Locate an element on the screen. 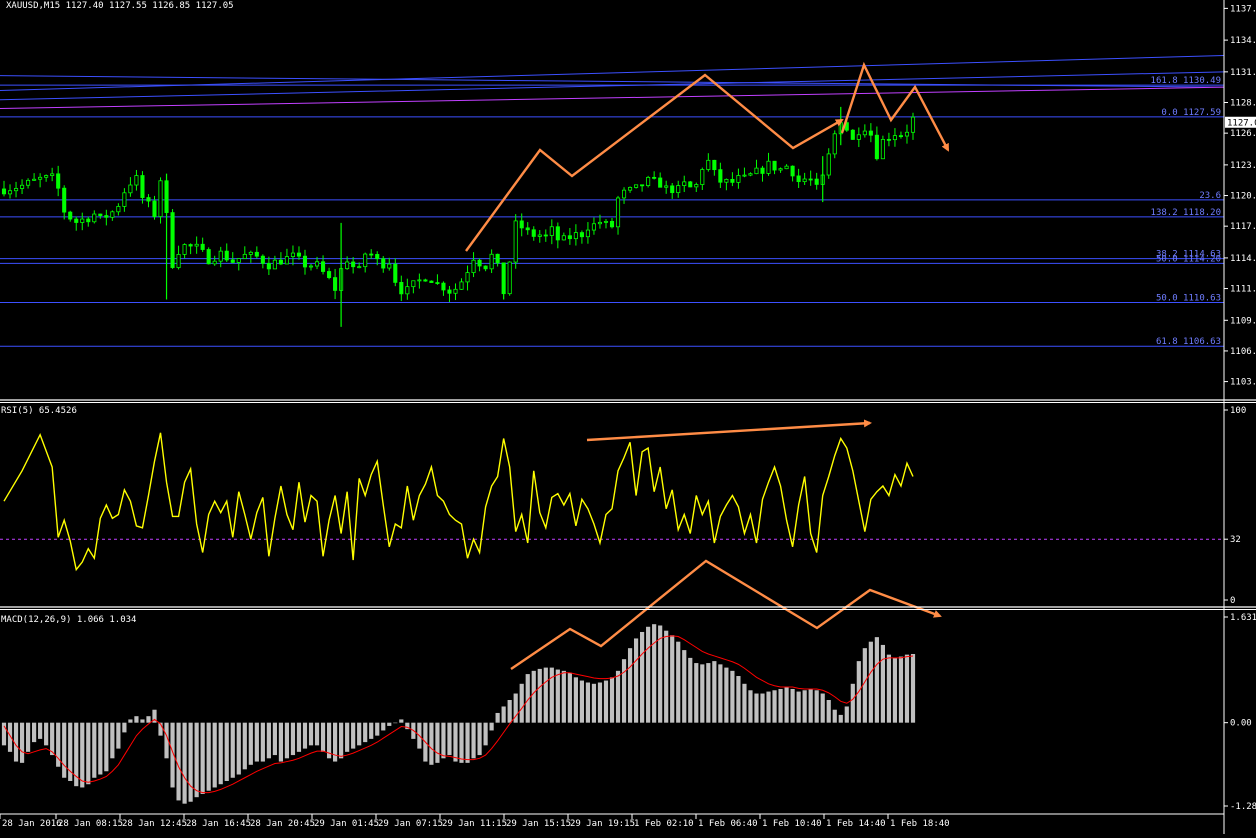 The height and width of the screenshot is (838, 1256). price-tick-label: 1137.5 is located at coordinates (1243, 9).